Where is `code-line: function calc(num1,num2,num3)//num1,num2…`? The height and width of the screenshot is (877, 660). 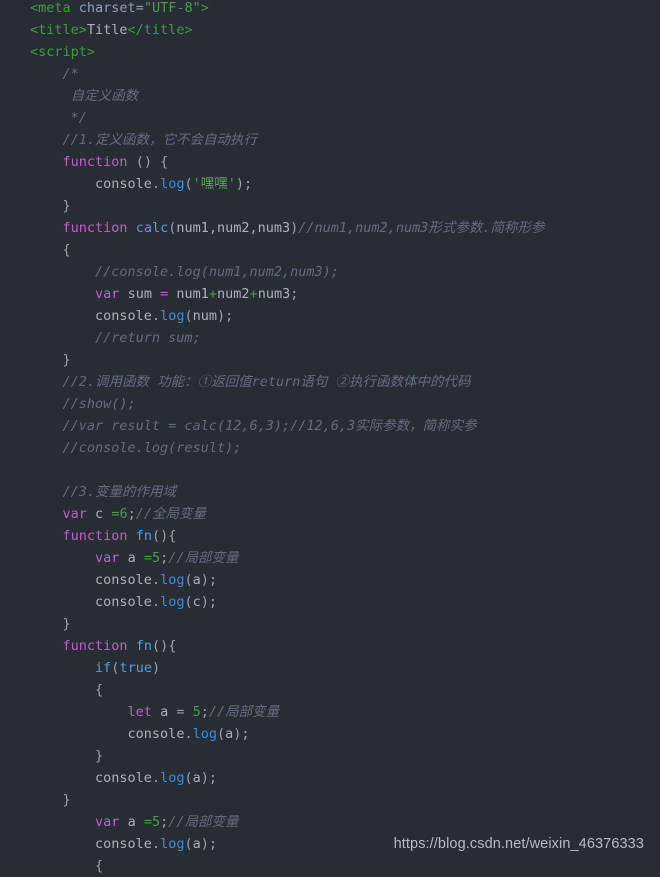
code-line: function calc(num1,num2,num3)//num1,num2… is located at coordinates (303, 228).